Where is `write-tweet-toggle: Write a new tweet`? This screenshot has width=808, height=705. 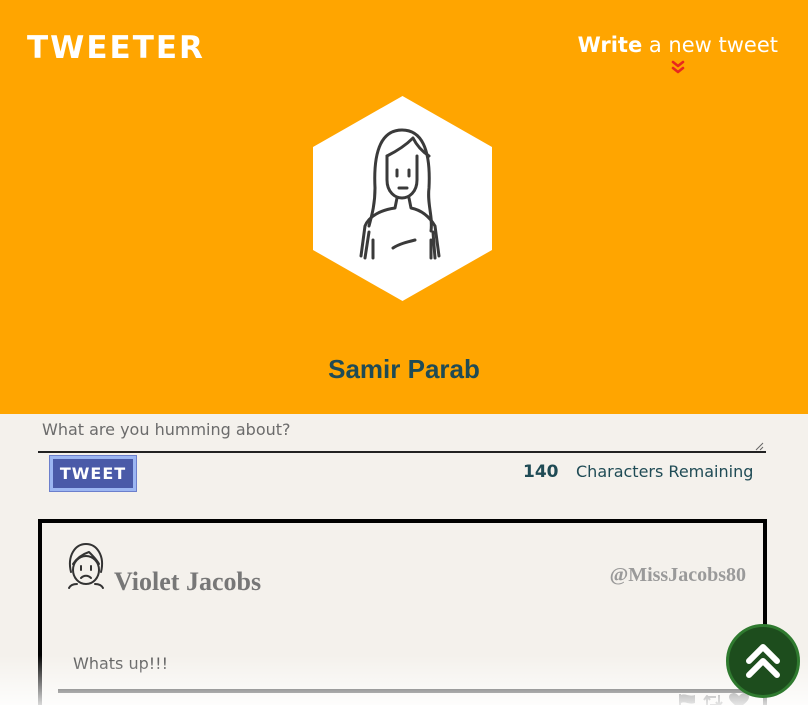
write-tweet-toggle: Write a new tweet is located at coordinates (678, 53).